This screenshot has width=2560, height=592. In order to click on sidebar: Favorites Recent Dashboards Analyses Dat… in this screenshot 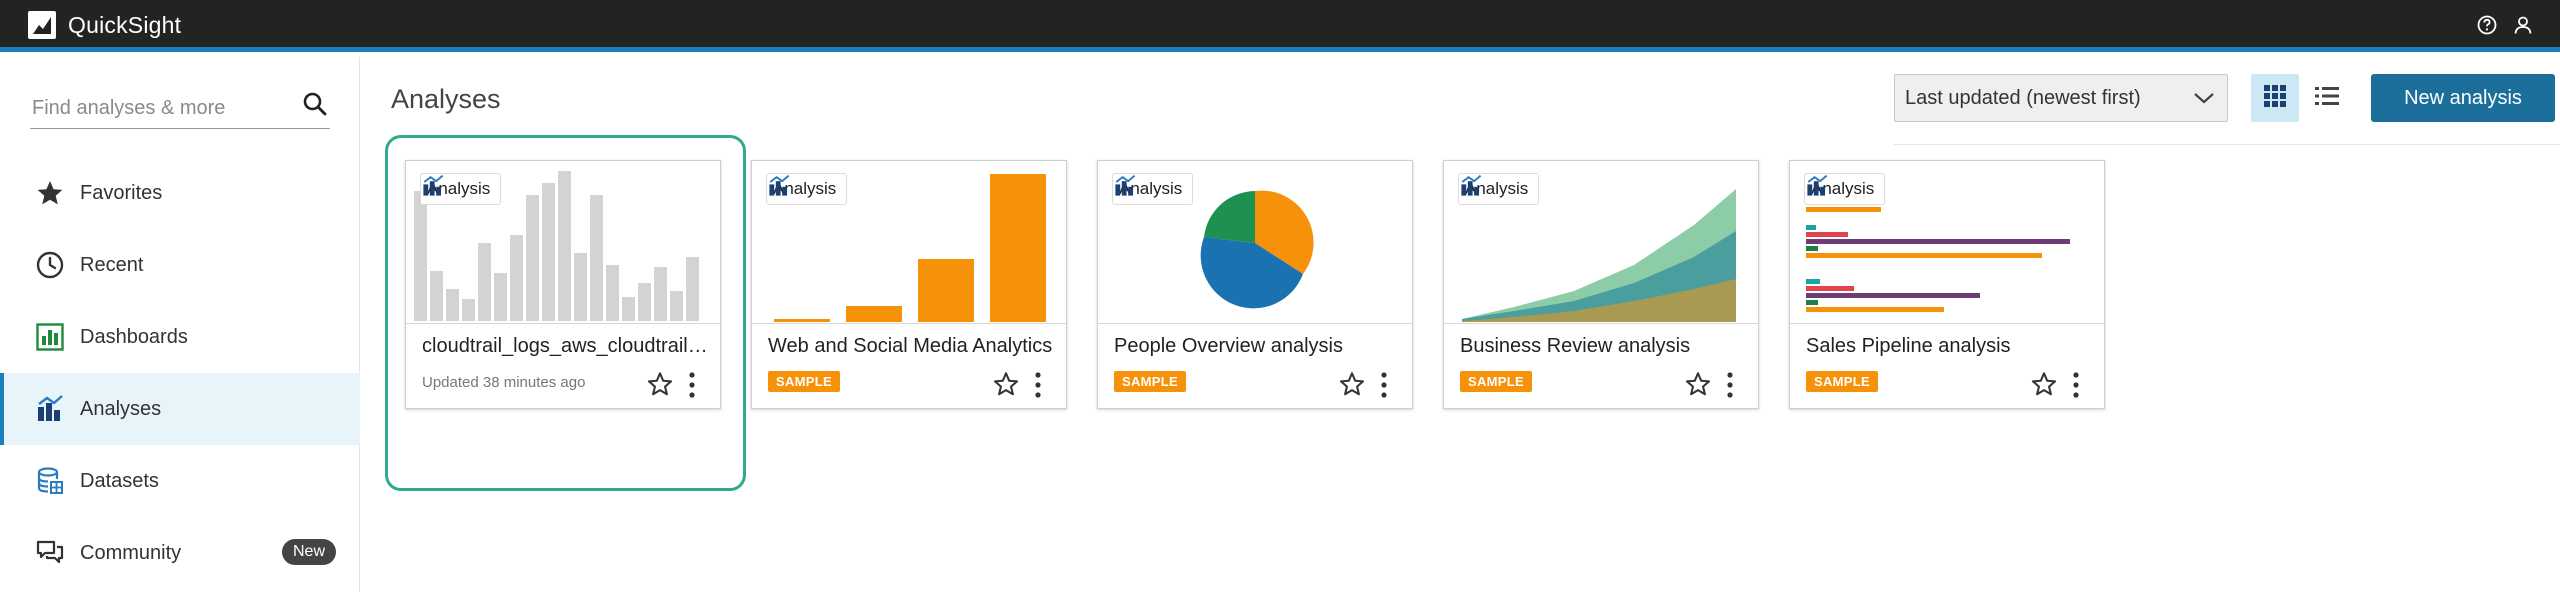, I will do `click(180, 324)`.